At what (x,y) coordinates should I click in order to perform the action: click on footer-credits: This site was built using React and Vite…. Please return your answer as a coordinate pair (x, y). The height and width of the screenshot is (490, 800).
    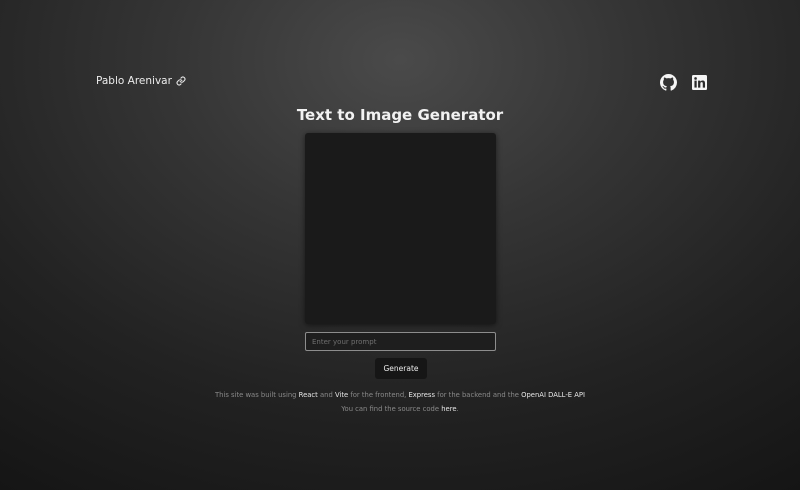
    Looking at the image, I should click on (400, 395).